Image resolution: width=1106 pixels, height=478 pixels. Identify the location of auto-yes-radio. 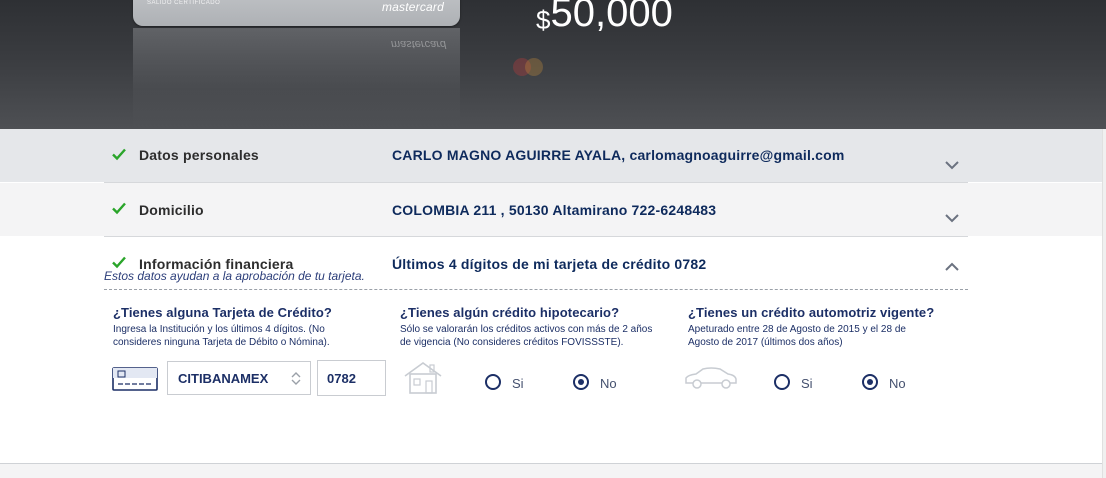
(782, 382).